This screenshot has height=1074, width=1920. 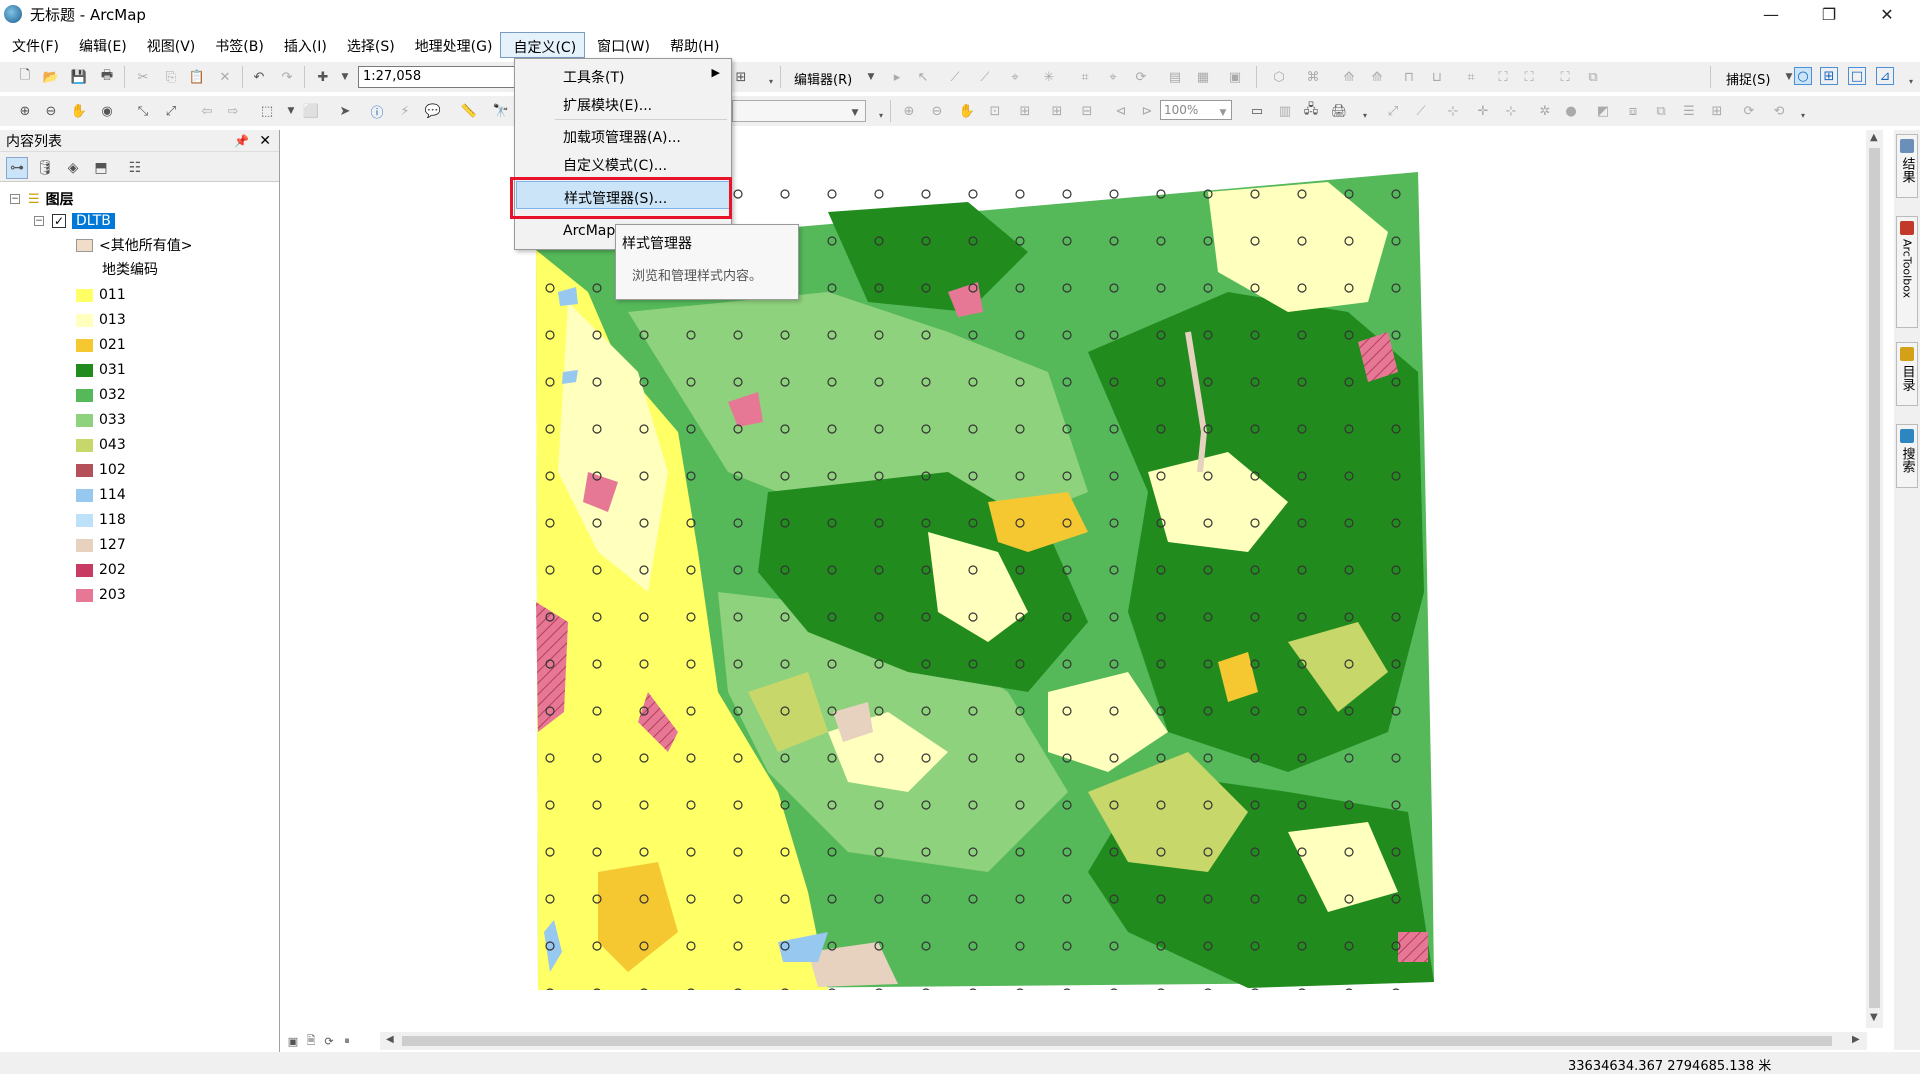 I want to click on cut-polygon-icon: ⌗, so click(x=1085, y=77).